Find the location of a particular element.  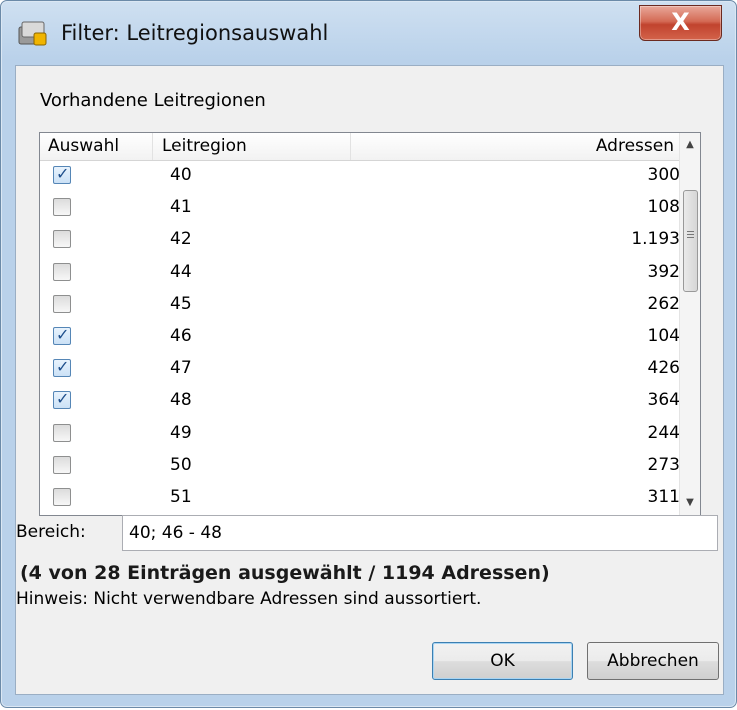

table-row: 49 244 is located at coordinates (360, 435).